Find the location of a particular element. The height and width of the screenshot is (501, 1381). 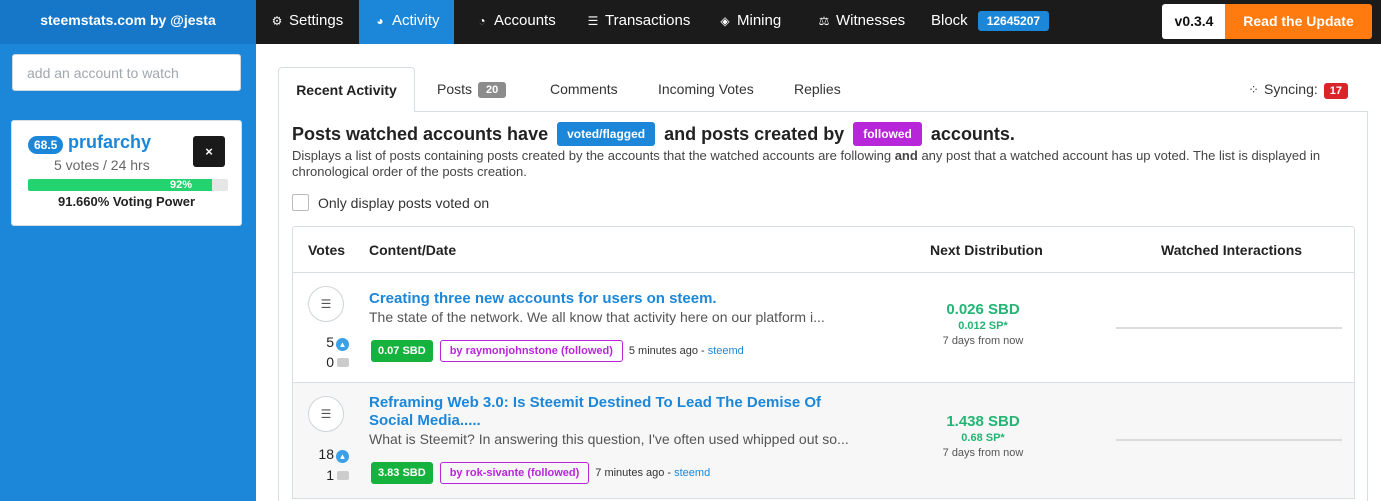

pie-chart-icon: ◔ is located at coordinates (482, 21).